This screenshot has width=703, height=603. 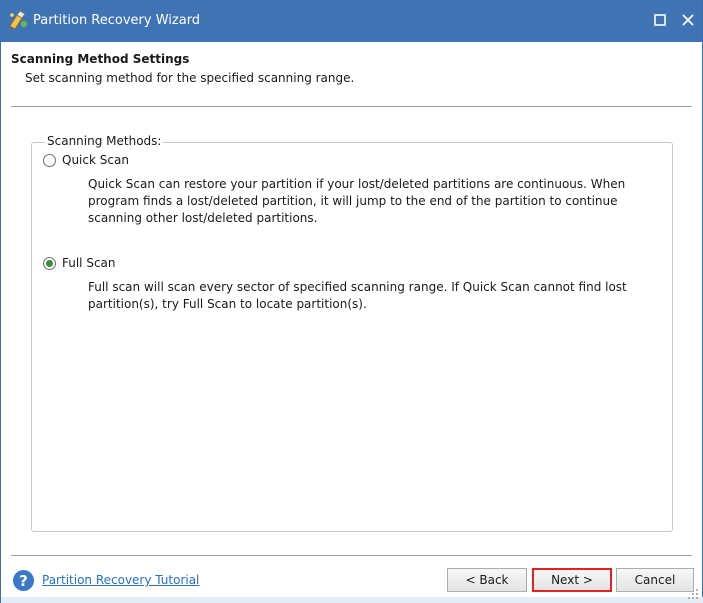 What do you see at coordinates (351, 555) in the screenshot?
I see `footer-divider` at bounding box center [351, 555].